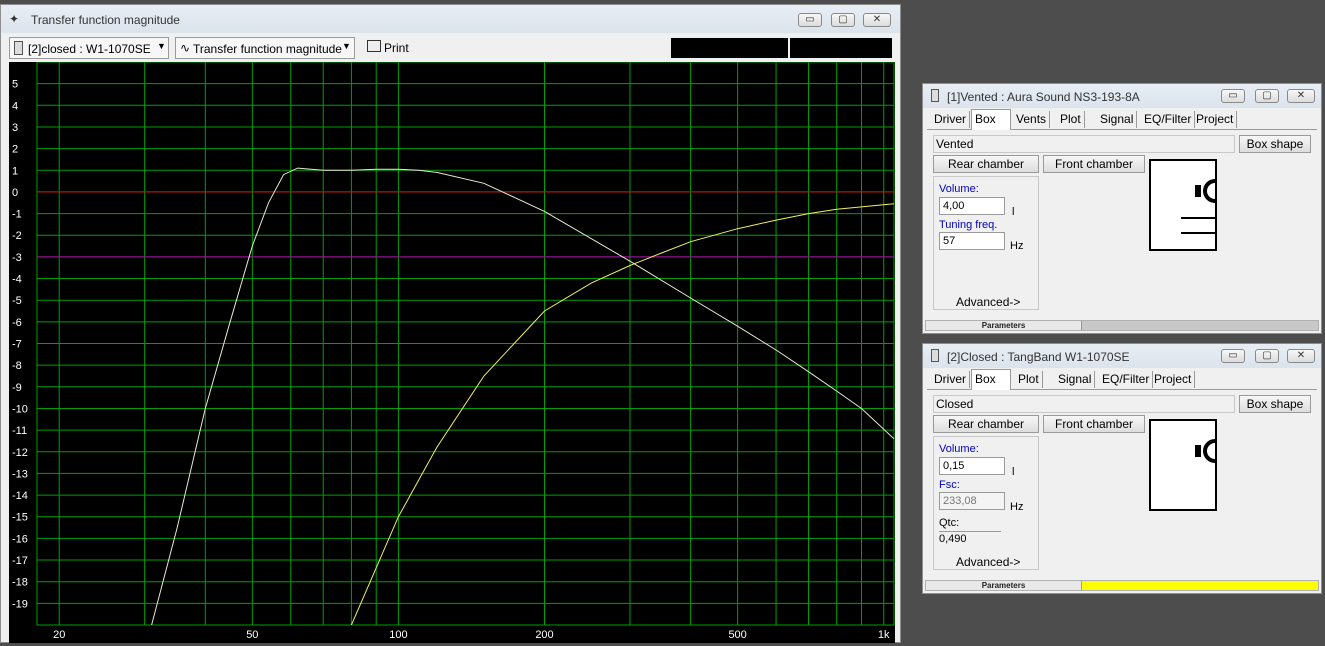  I want to click on chevron-down-icon: ▼, so click(346, 46).